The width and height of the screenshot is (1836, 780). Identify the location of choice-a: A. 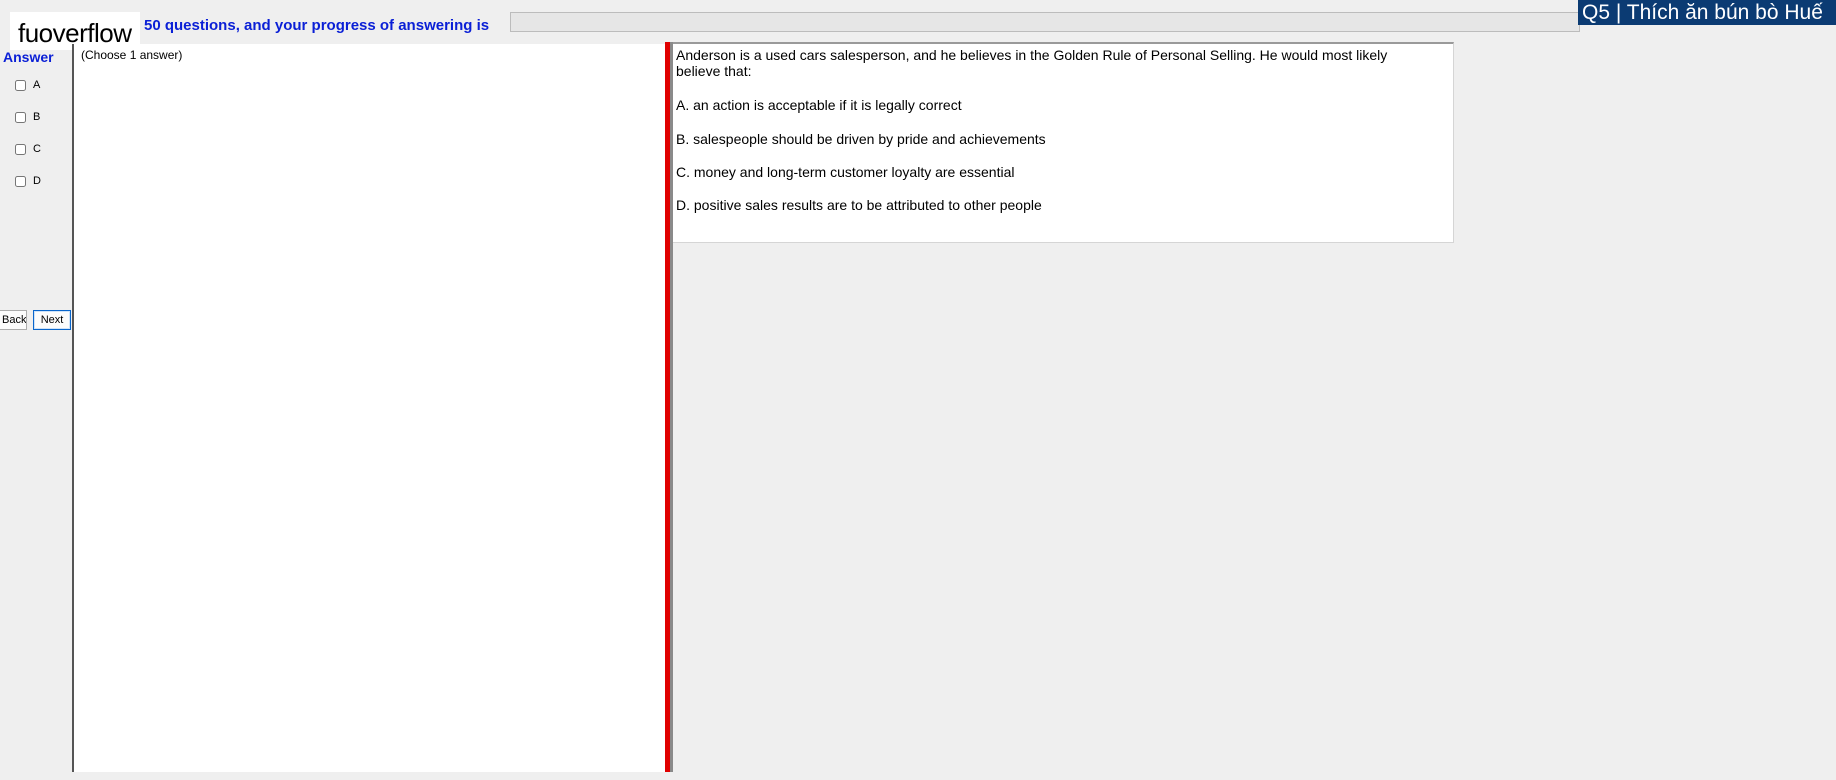
(27, 85).